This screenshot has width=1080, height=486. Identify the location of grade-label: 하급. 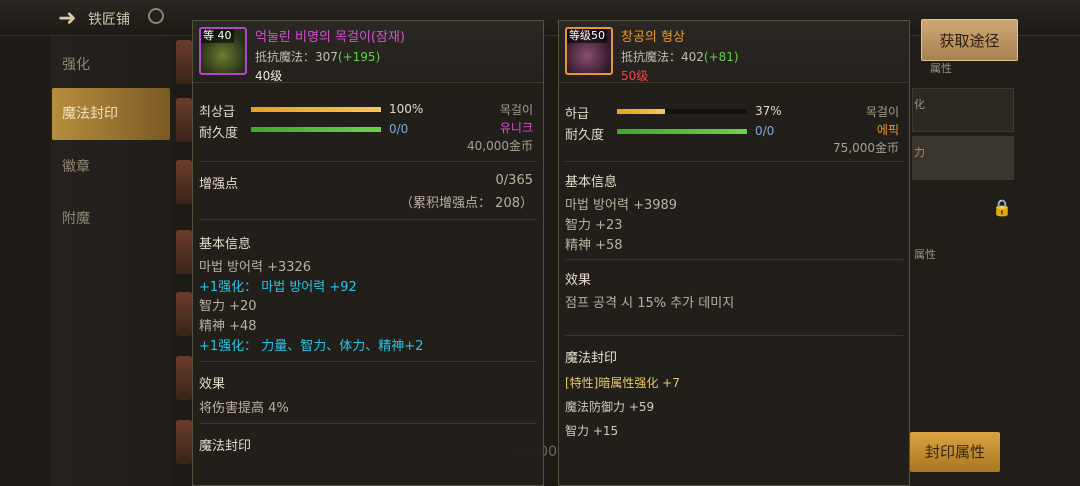
(577, 114).